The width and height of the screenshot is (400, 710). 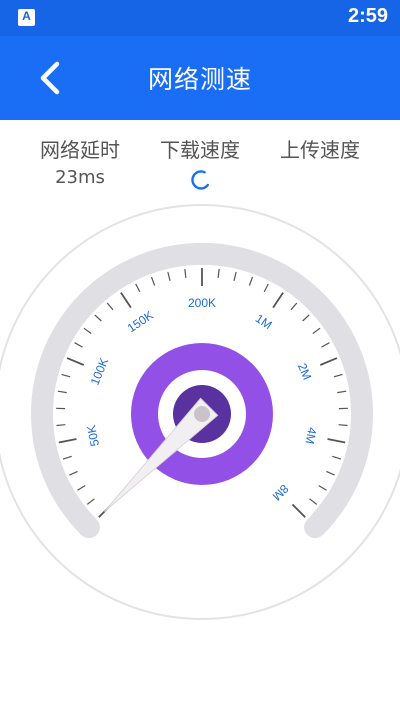 What do you see at coordinates (310, 435) in the screenshot?
I see `gauge-scale-label: 4M` at bounding box center [310, 435].